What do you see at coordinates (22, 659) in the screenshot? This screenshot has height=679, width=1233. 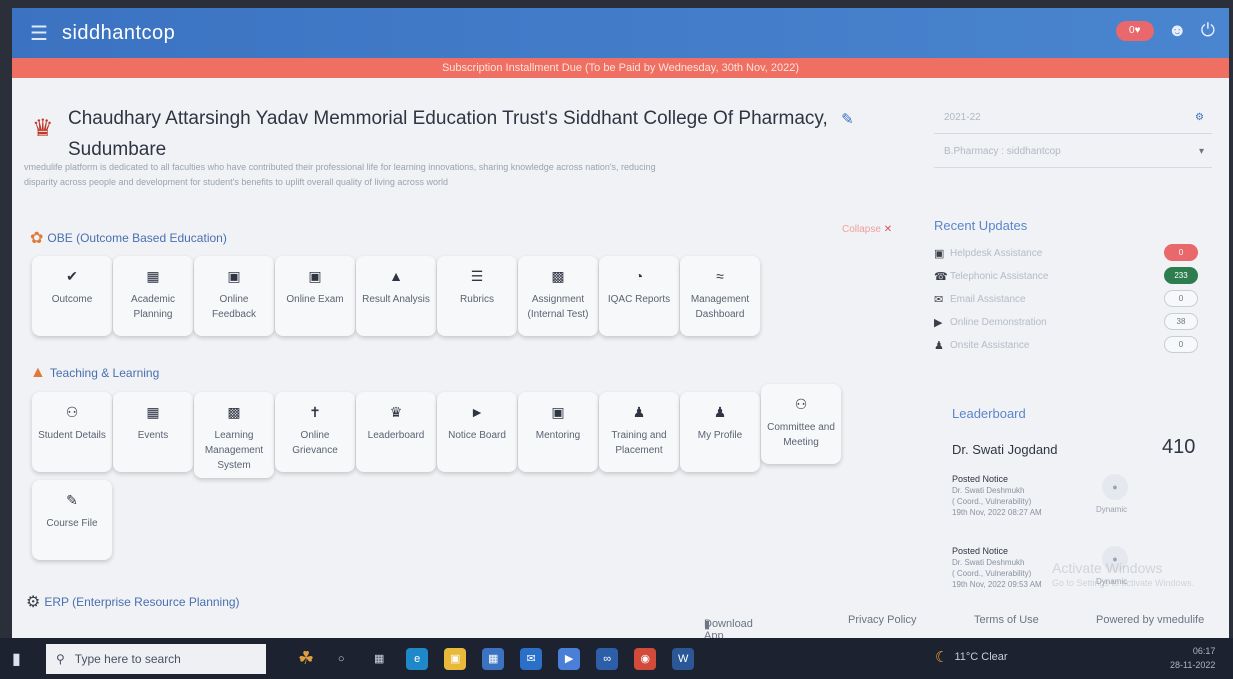 I see `windows-start-icon: ▮` at bounding box center [22, 659].